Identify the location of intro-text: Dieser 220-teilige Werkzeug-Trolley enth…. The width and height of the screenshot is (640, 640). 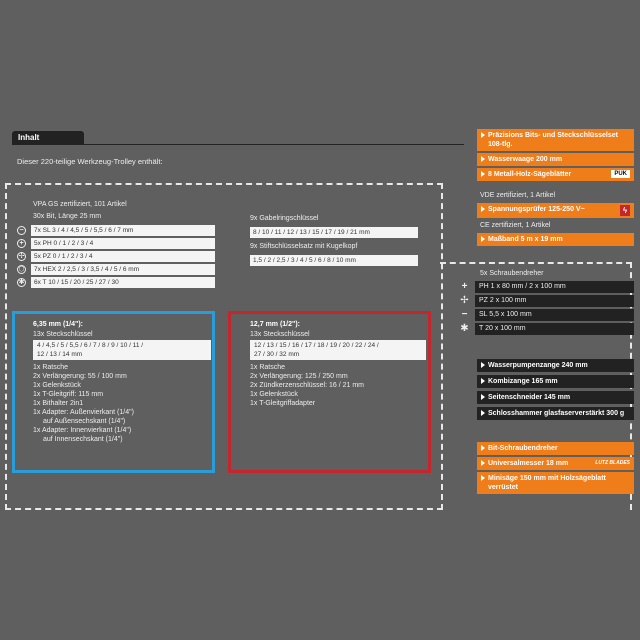
(90, 161).